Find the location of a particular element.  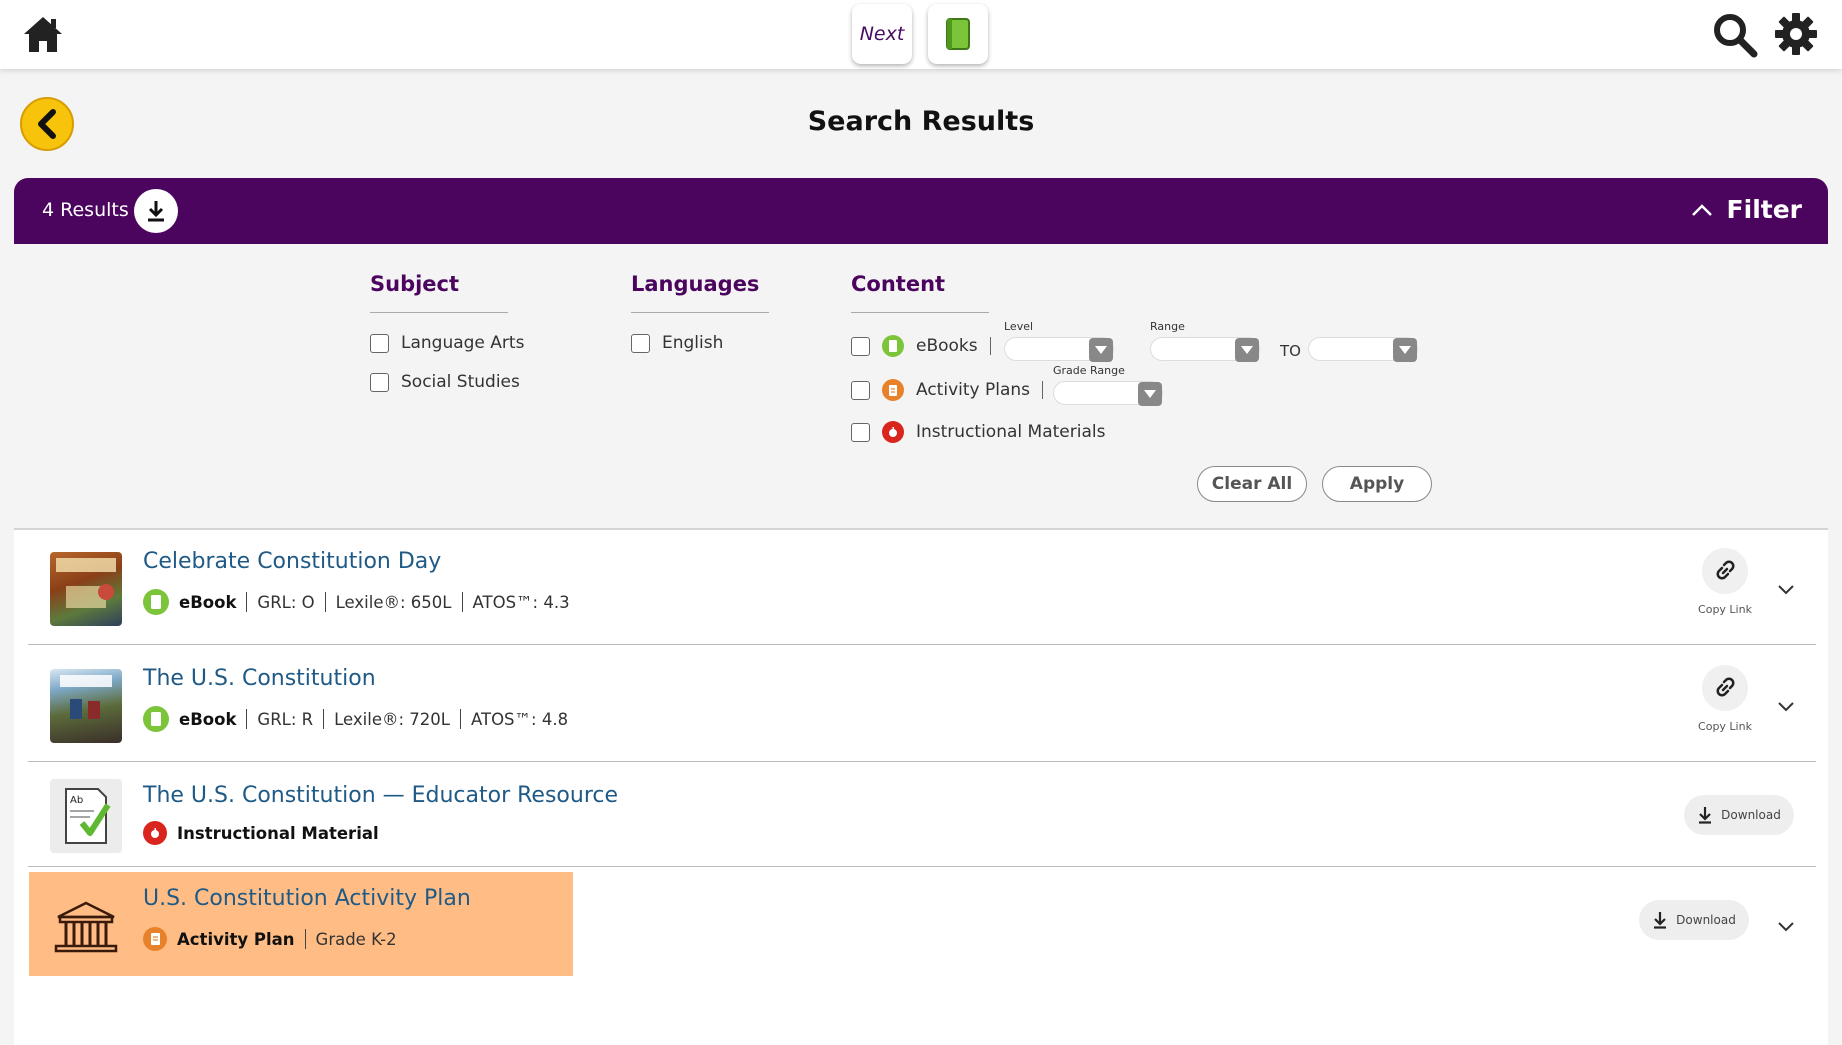

range-label: Range is located at coordinates (1167, 326).